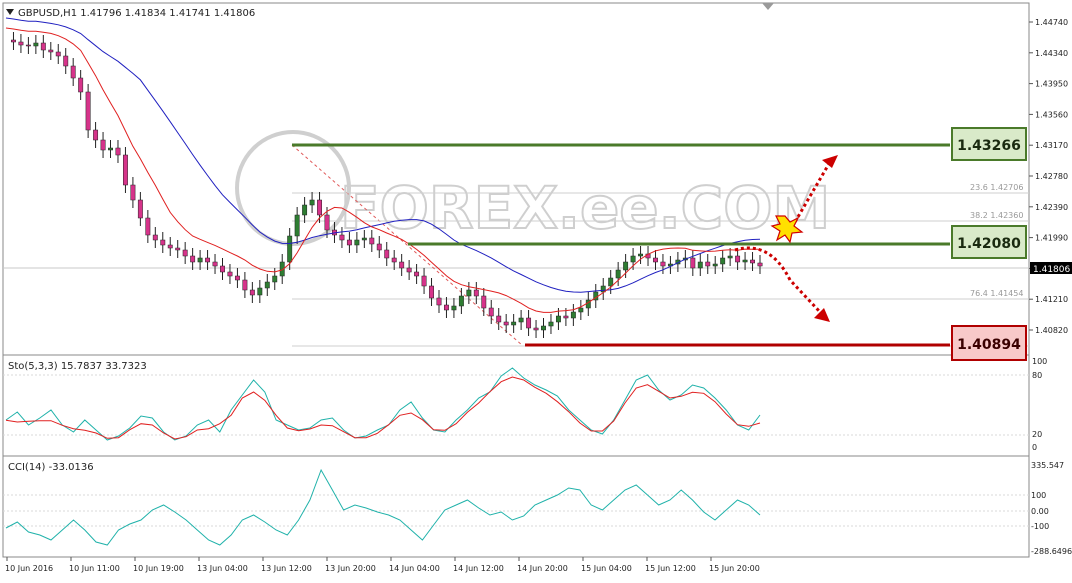  What do you see at coordinates (1051, 176) in the screenshot?
I see `price-tick-label: 1.42780` at bounding box center [1051, 176].